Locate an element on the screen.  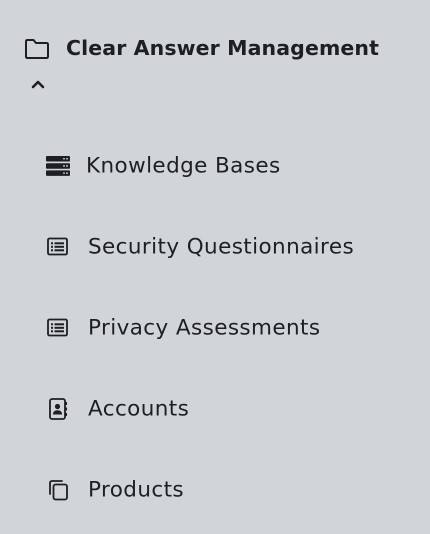
sidebar-item-security-questionnaires: Security Questionnaires is located at coordinates (215, 247).